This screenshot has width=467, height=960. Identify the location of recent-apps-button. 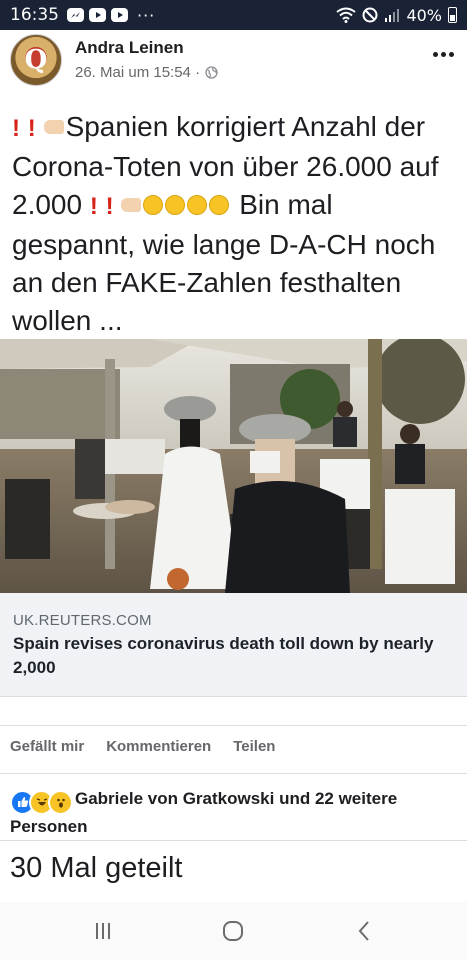
(103, 931).